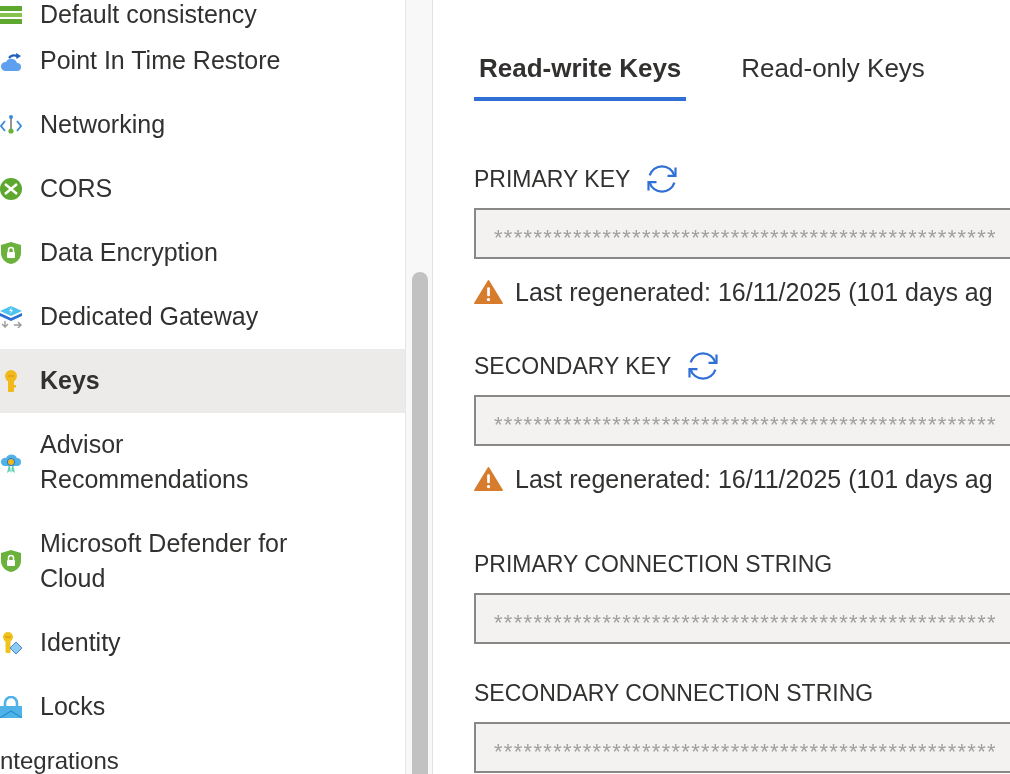  I want to click on field-label: PRIMARY CONNECTION STRING, so click(653, 564).